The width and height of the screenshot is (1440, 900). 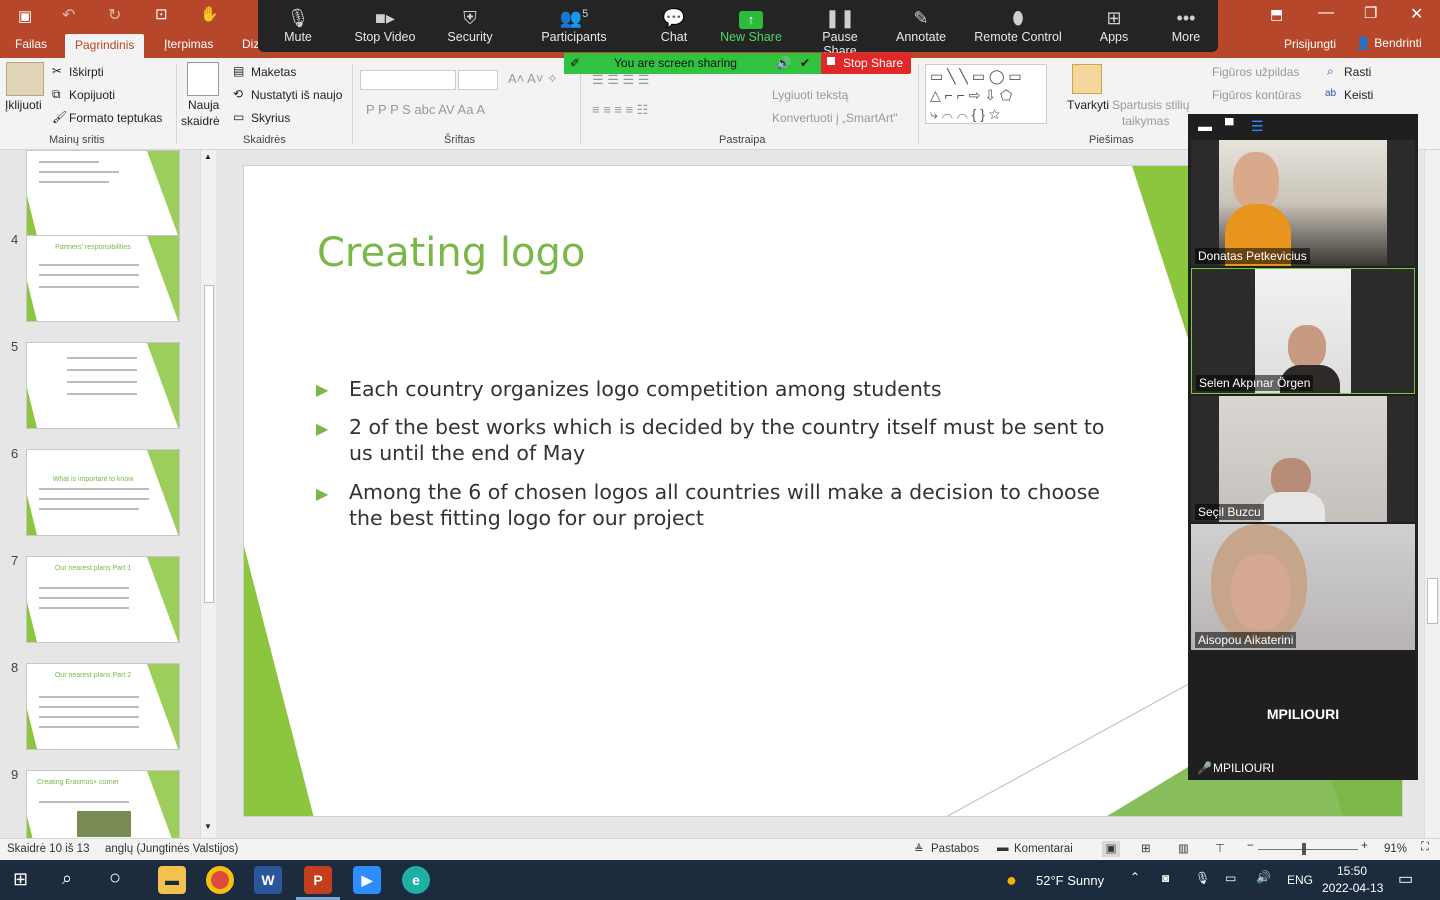 I want to click on apps-button: ⊞ Apps, so click(x=1114, y=26).